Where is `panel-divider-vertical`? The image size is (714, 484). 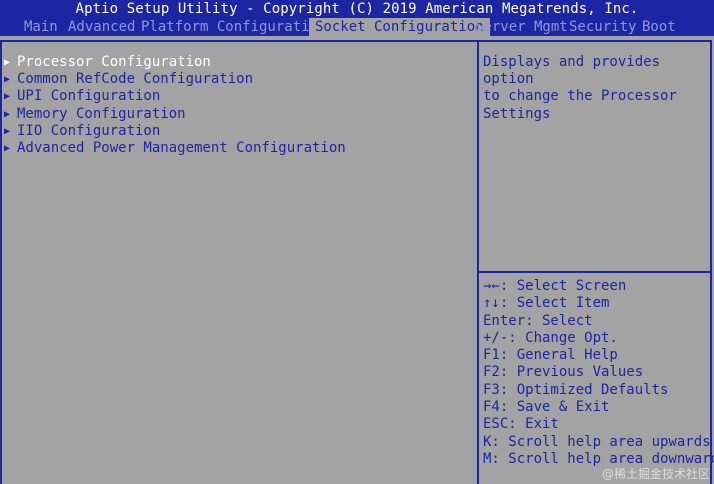
panel-divider-vertical is located at coordinates (478, 262).